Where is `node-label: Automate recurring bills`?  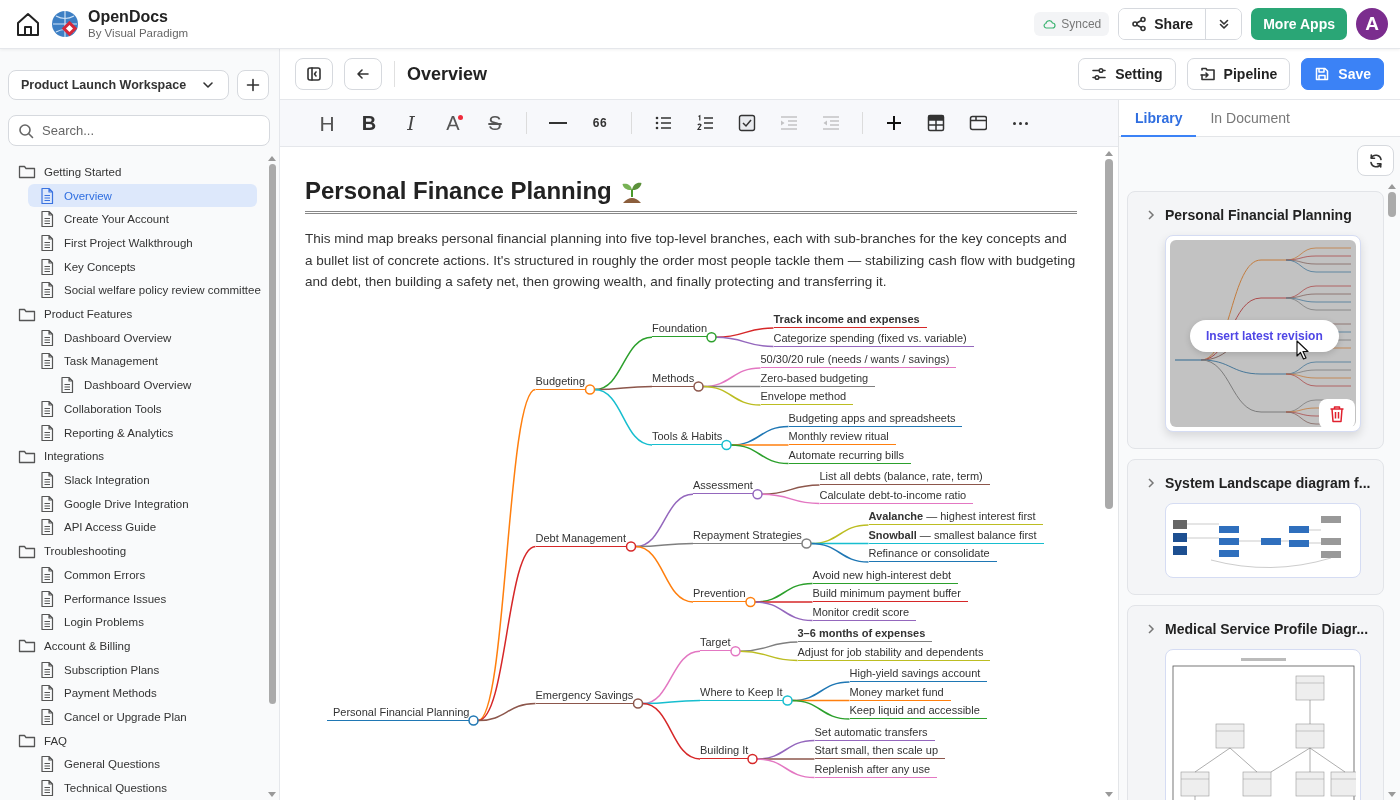 node-label: Automate recurring bills is located at coordinates (850, 455).